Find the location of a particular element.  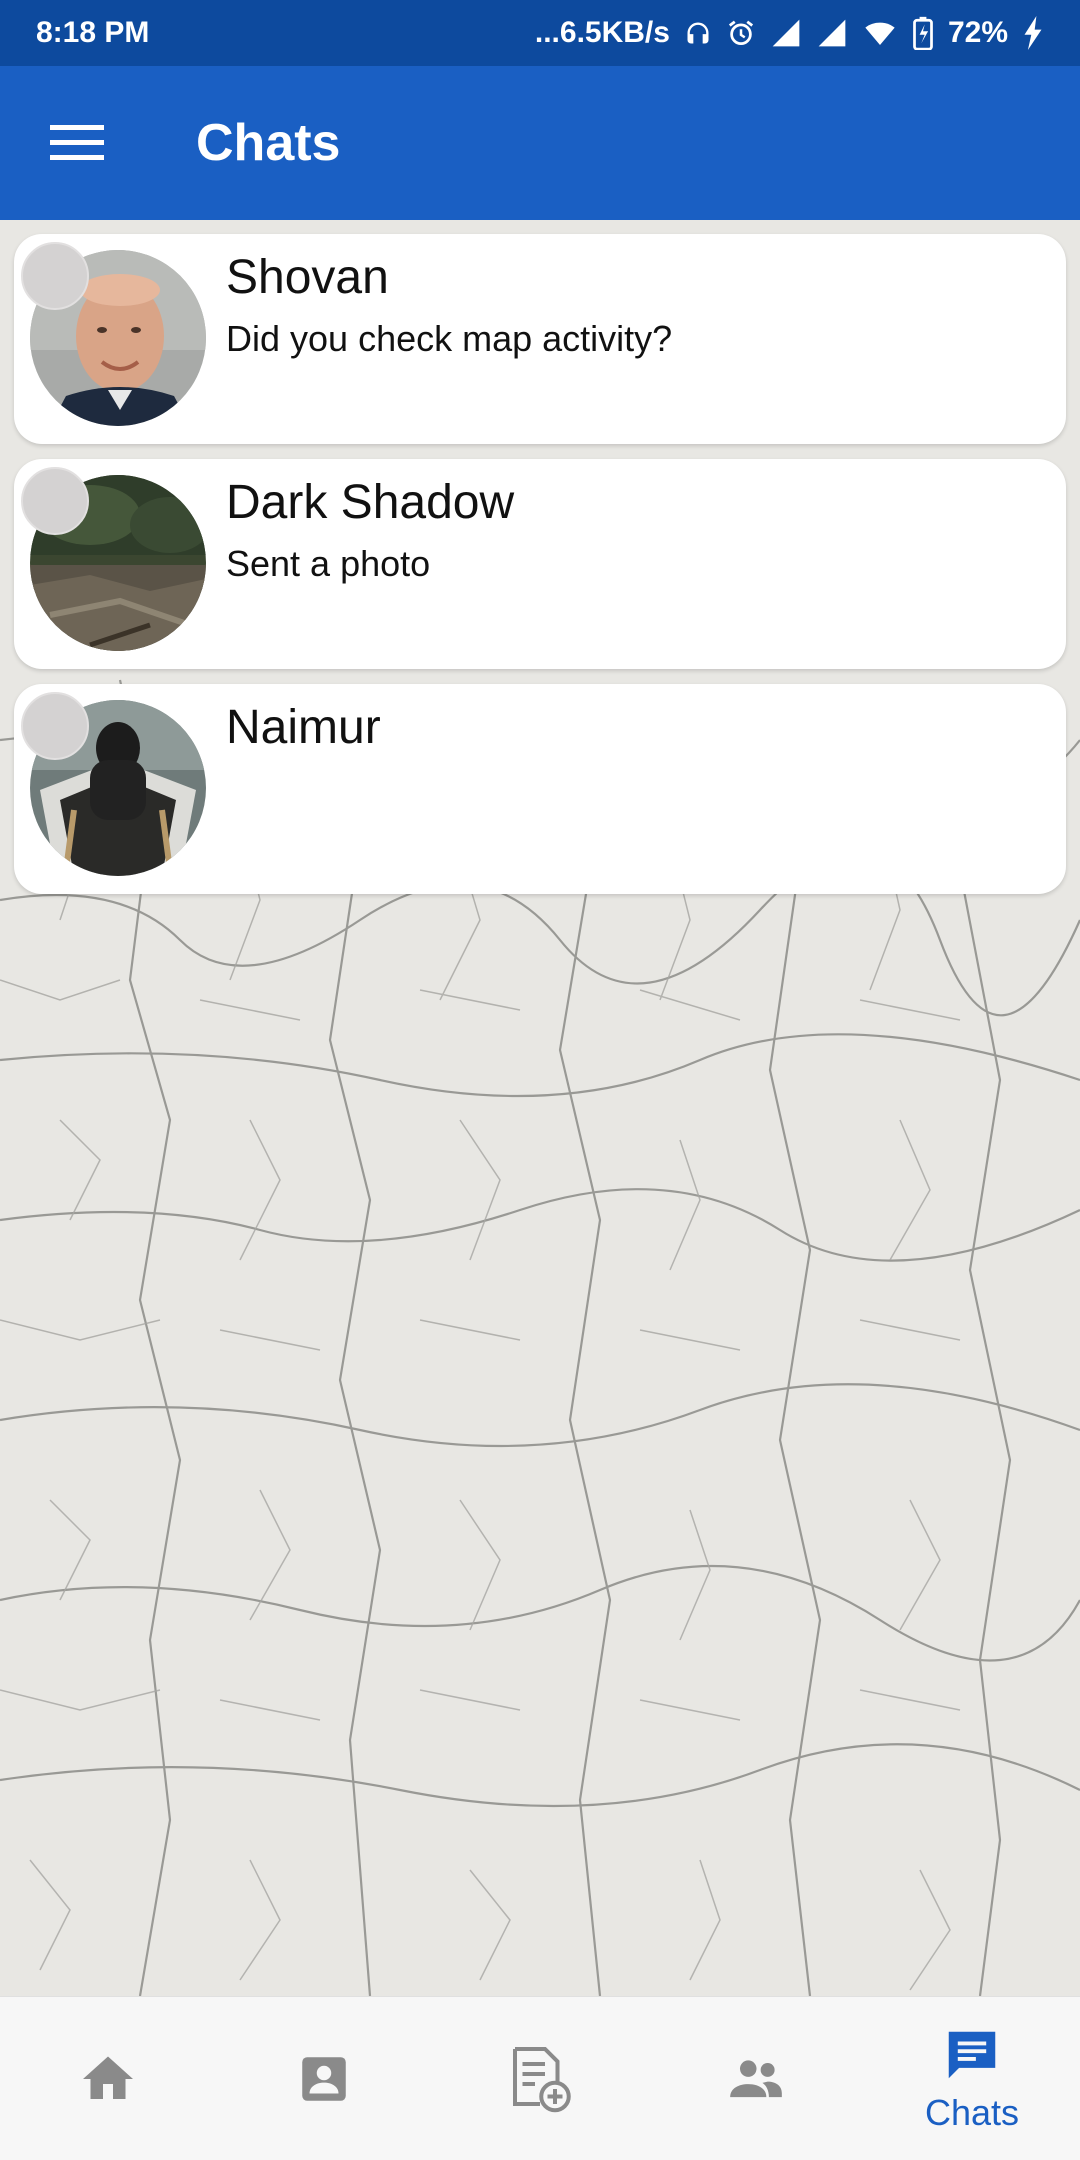

people-icon is located at coordinates (756, 2078).